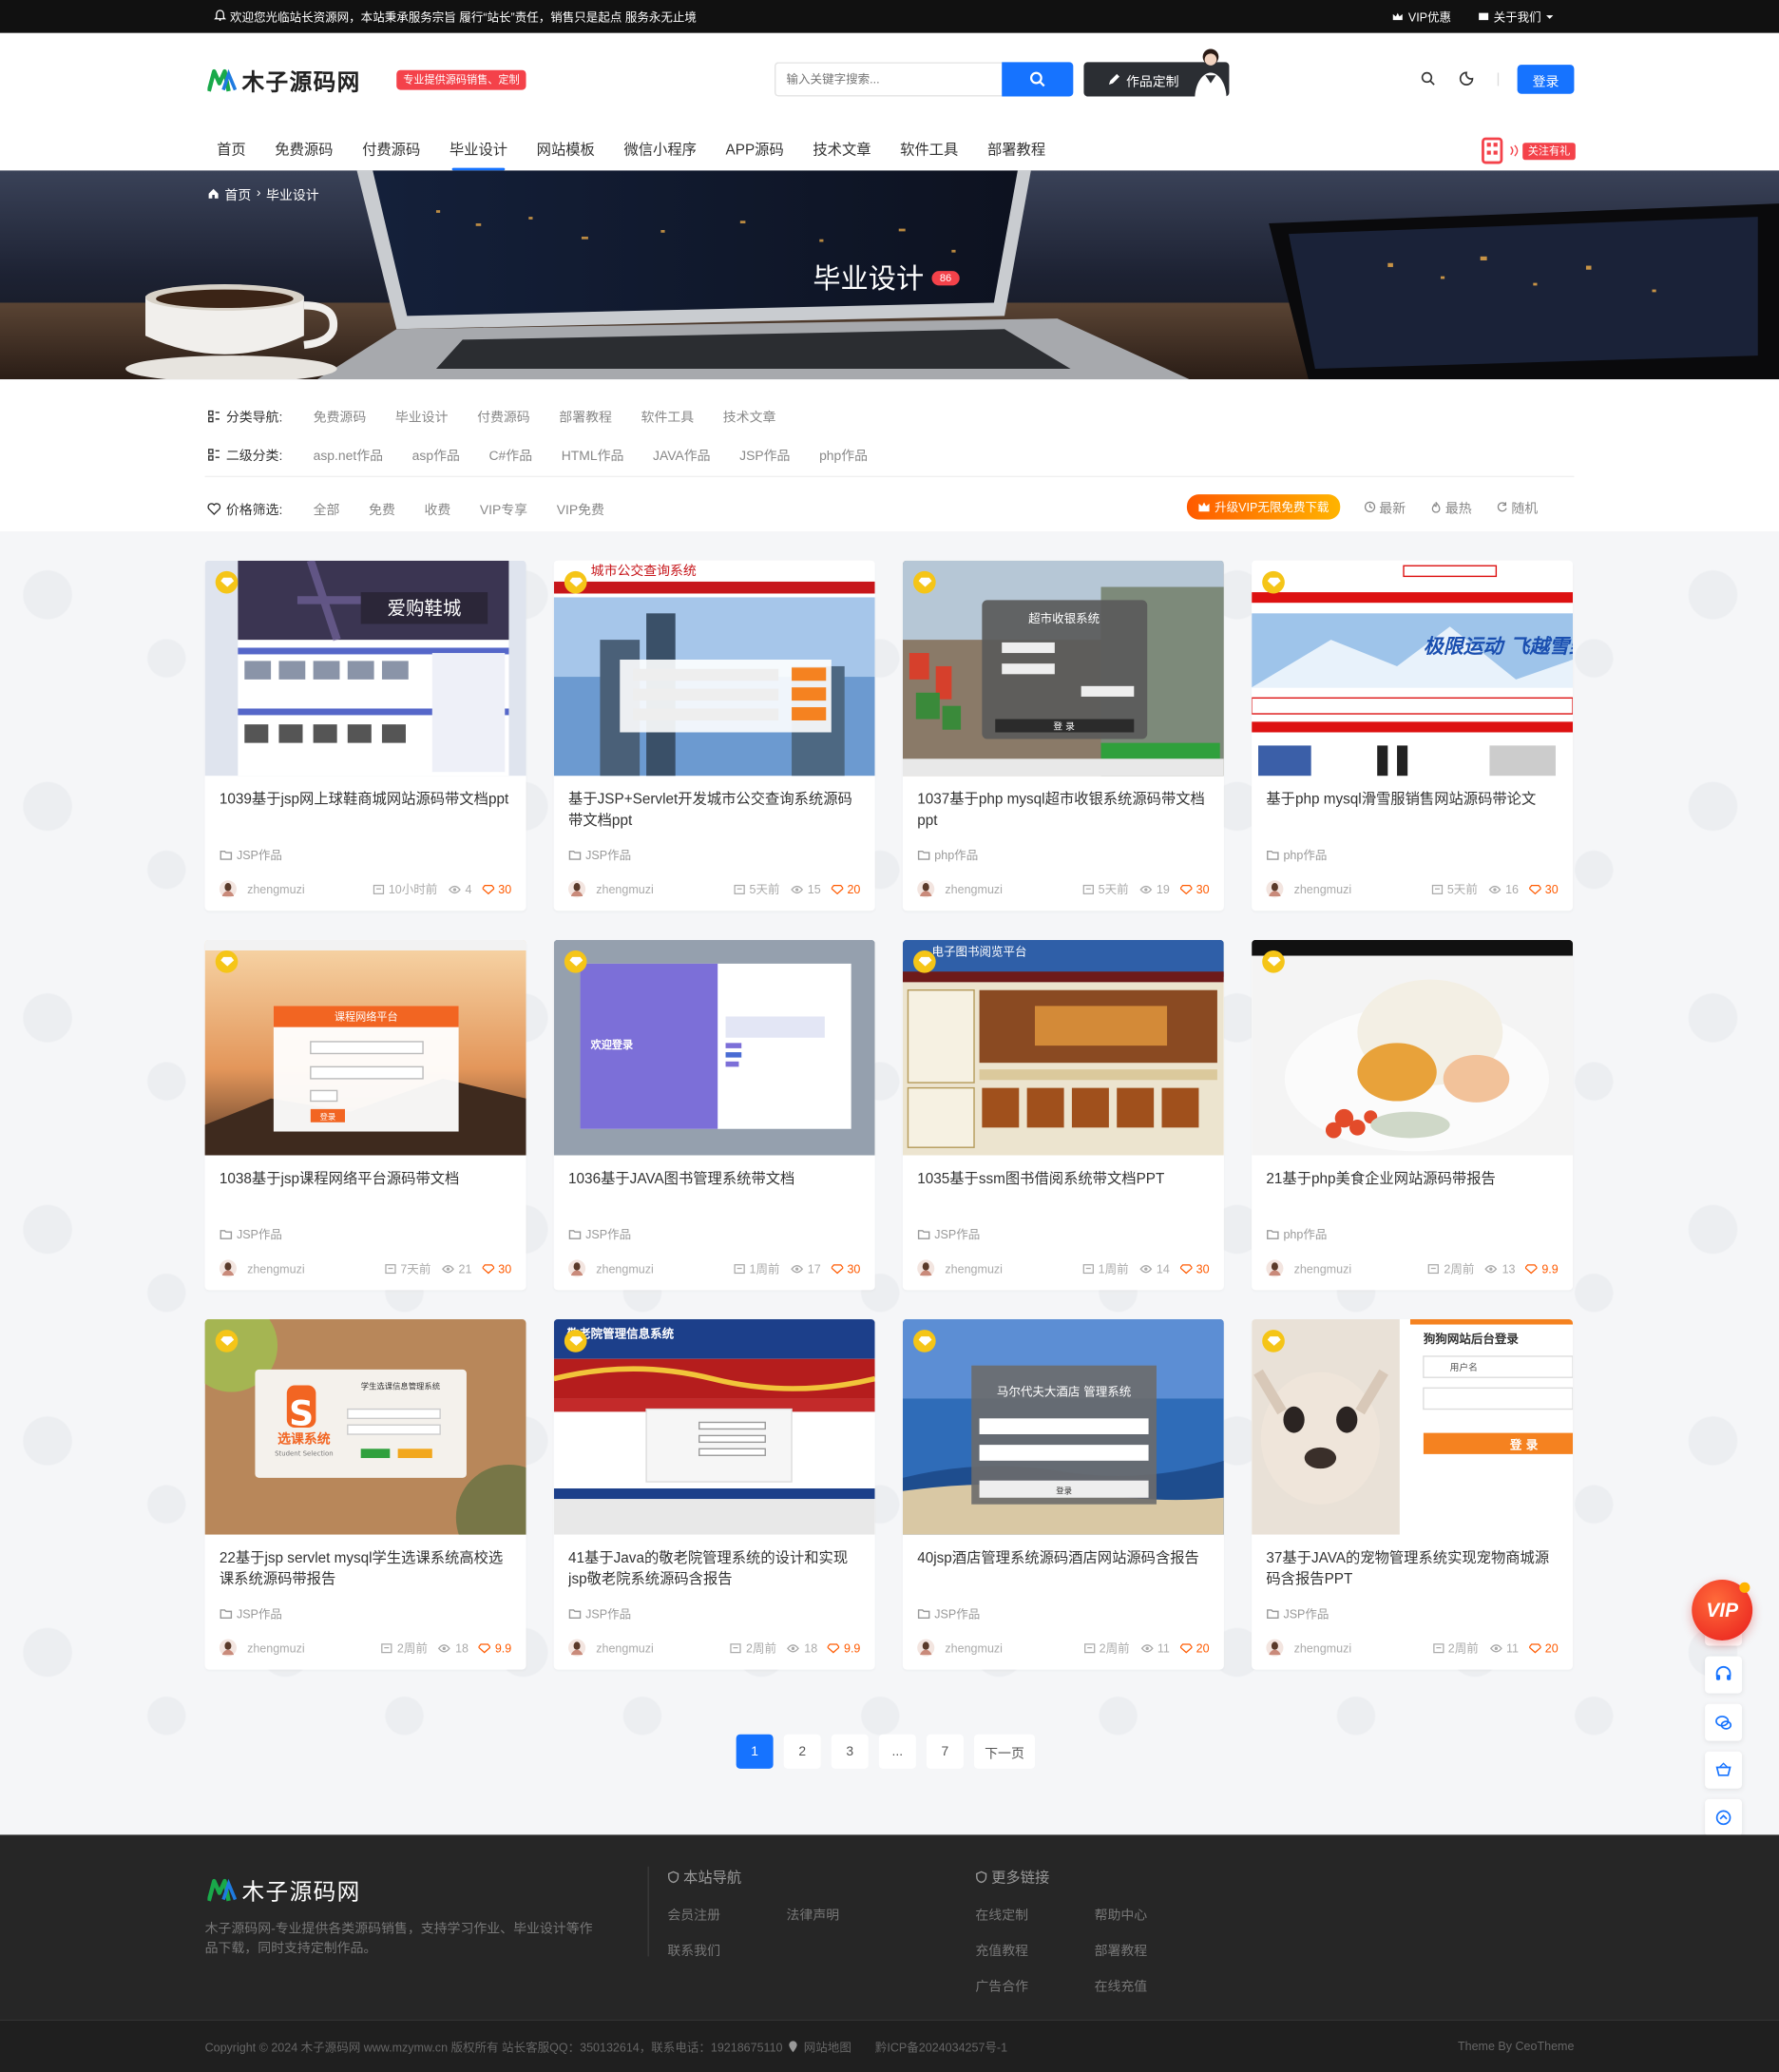 Image resolution: width=1779 pixels, height=2072 pixels. What do you see at coordinates (511, 454) in the screenshot?
I see `subcategory-option-2: C#作品` at bounding box center [511, 454].